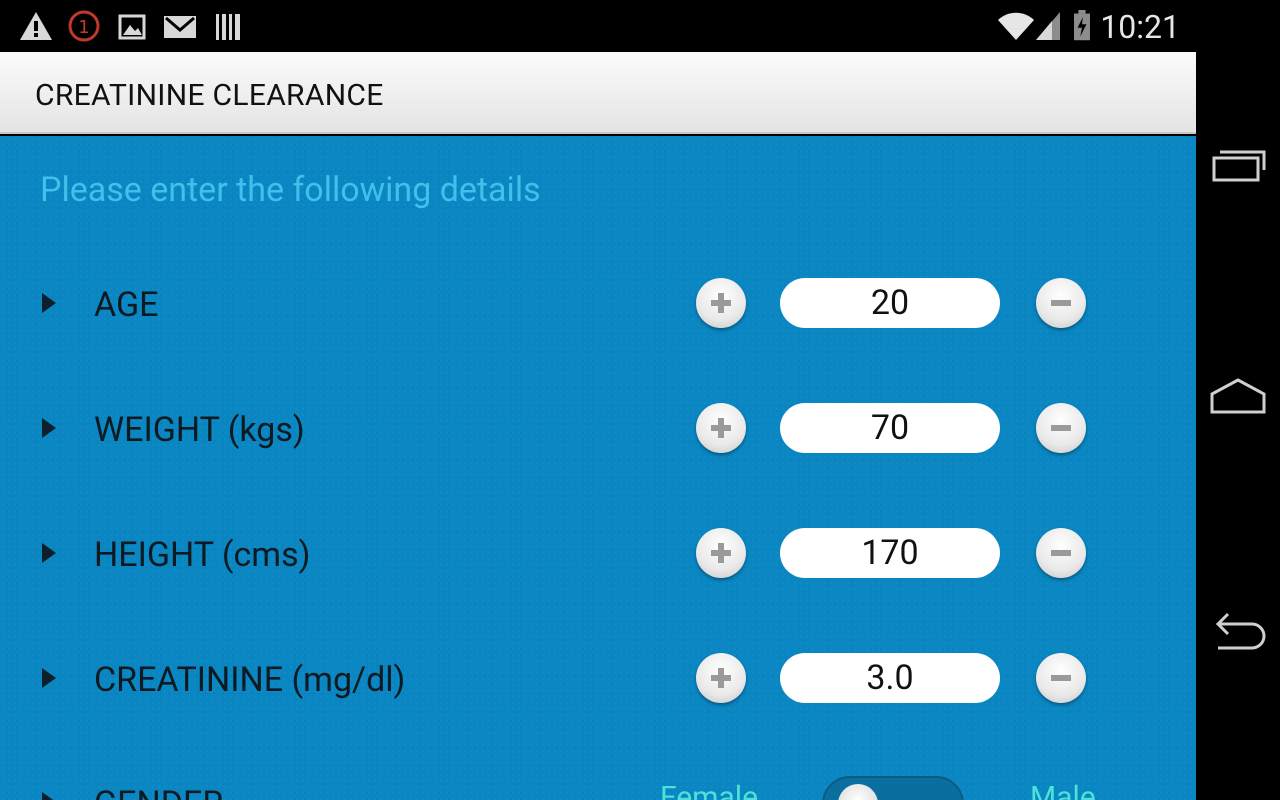  I want to click on field-label-weight: WEIGHT (kgs), so click(199, 430).